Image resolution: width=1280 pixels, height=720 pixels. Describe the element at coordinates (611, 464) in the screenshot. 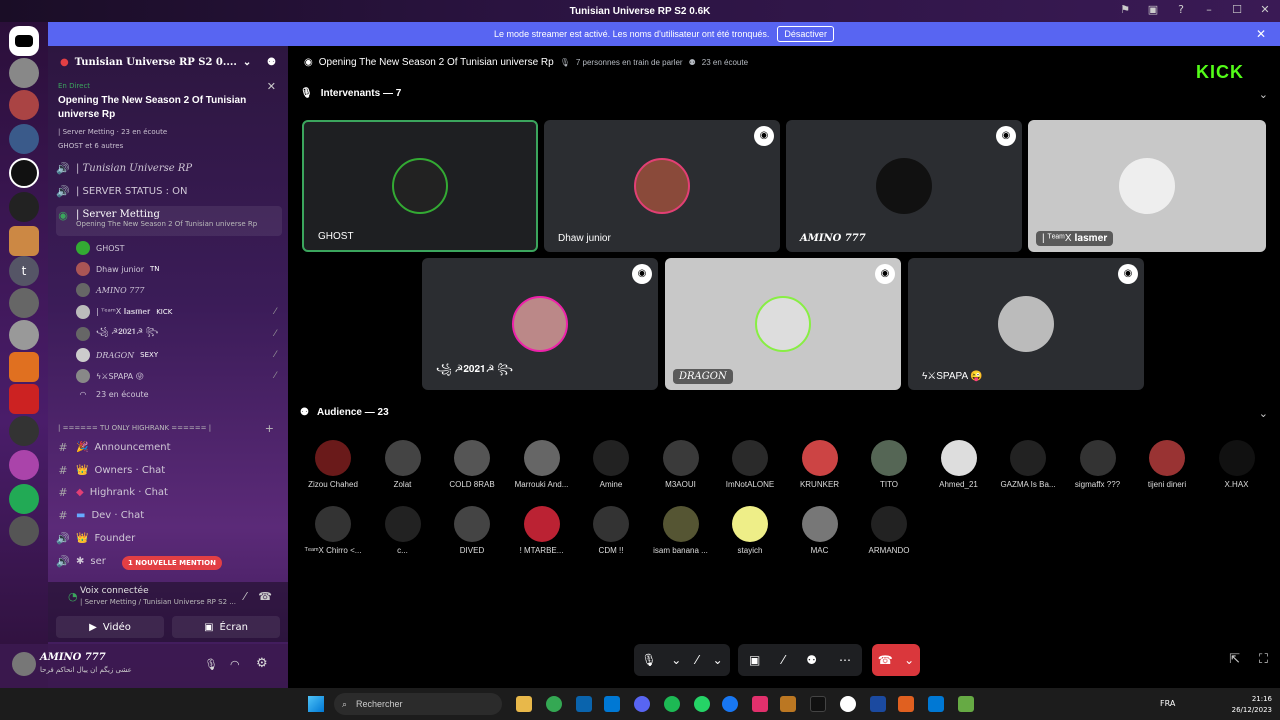

I see `audience-member: Amine` at that location.